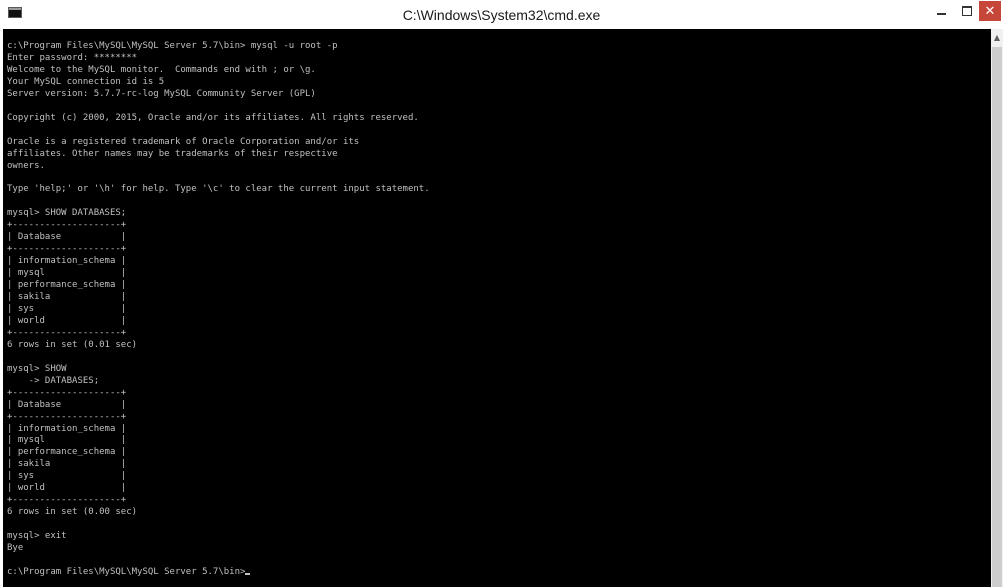 The height and width of the screenshot is (587, 1003). Describe the element at coordinates (72, 57) in the screenshot. I see `console-line: Enter password: ********` at that location.